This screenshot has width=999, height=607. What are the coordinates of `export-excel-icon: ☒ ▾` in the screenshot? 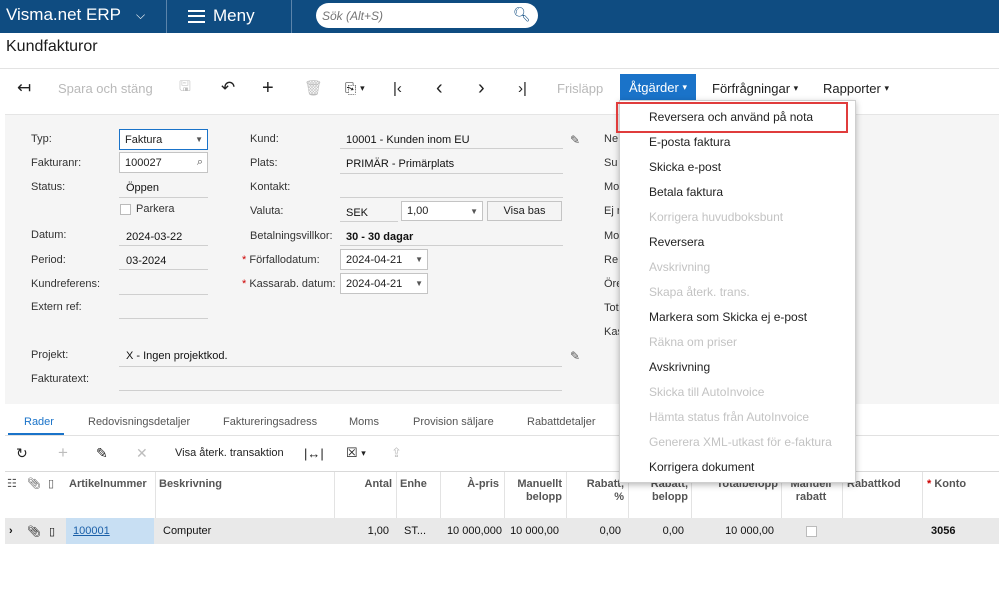 It's located at (356, 453).